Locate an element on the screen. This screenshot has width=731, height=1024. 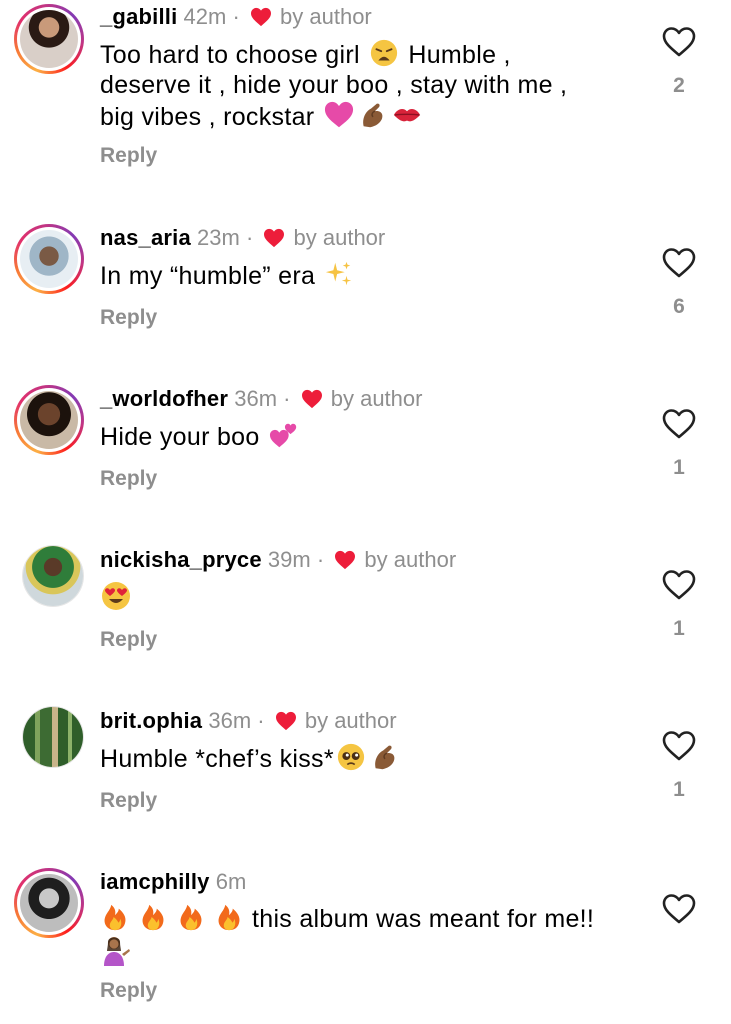
comment-meta: iamcphilly 6m is located at coordinates (173, 882).